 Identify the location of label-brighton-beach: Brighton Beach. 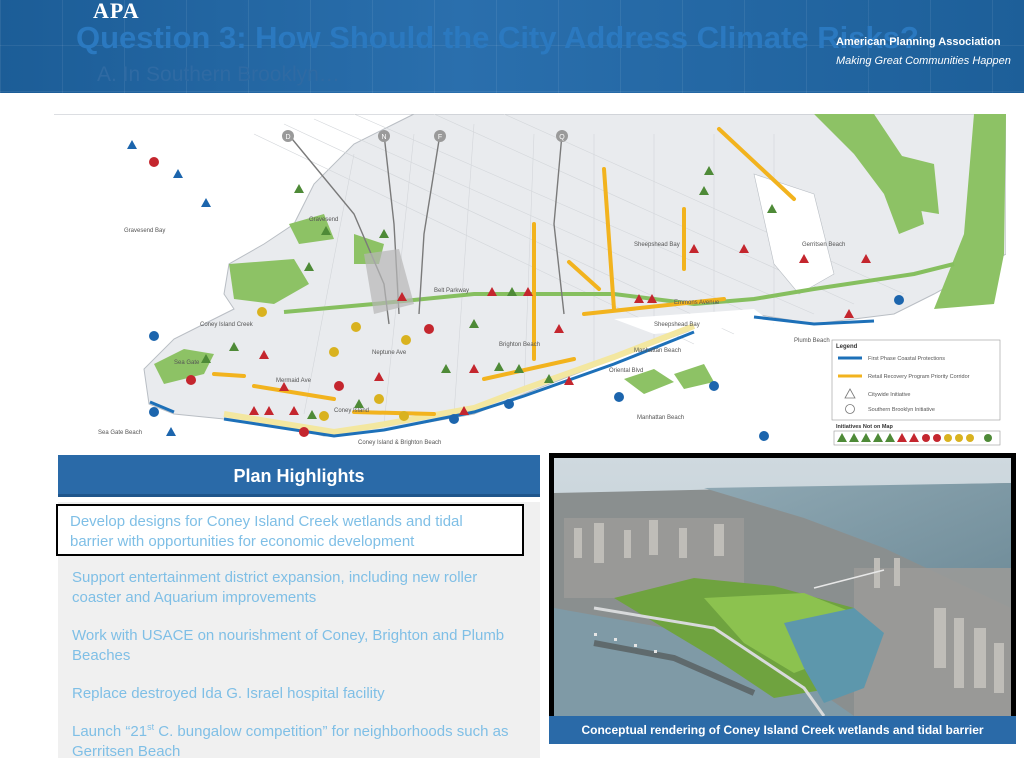
(519, 345).